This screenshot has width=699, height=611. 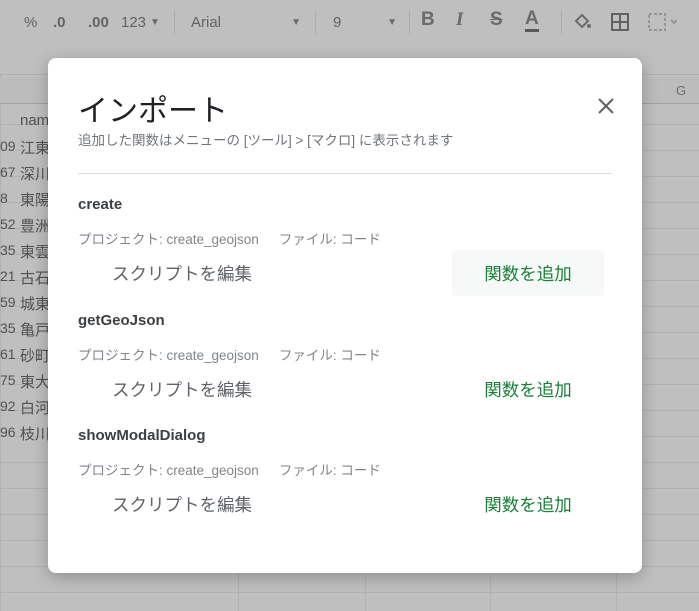 What do you see at coordinates (121, 320) in the screenshot?
I see `function-name: getGeoJson` at bounding box center [121, 320].